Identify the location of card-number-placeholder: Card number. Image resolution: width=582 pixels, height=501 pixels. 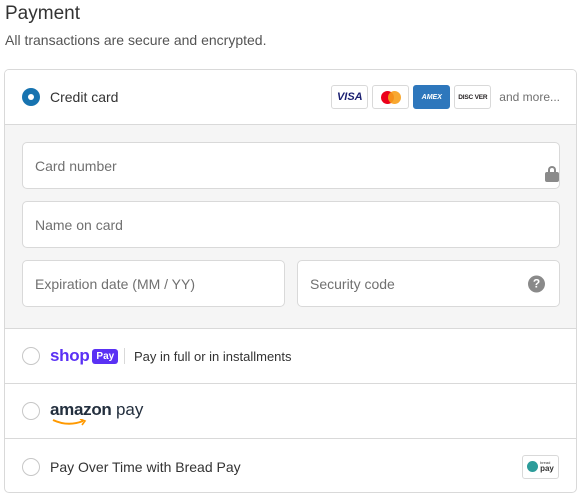
(76, 165).